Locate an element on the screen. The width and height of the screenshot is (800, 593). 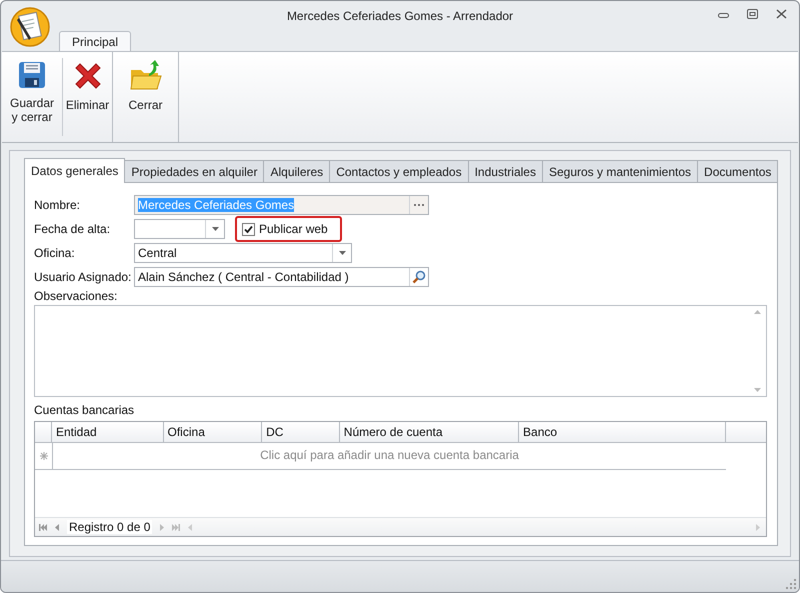
search-icon is located at coordinates (419, 277).